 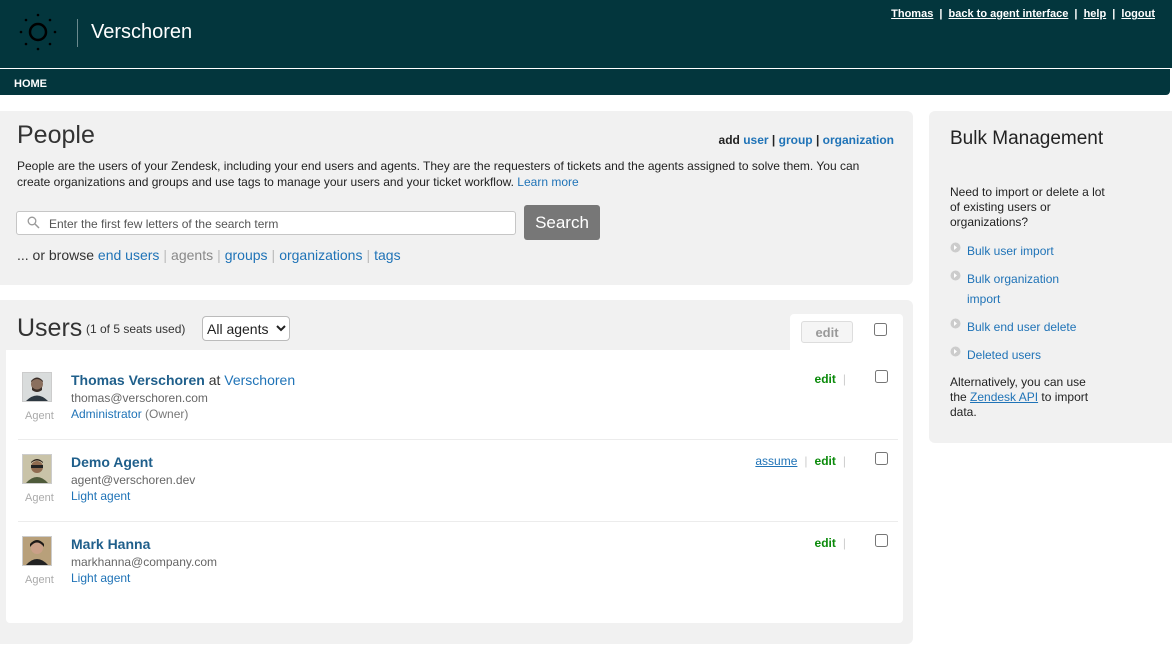 I want to click on add-user-link: user, so click(x=755, y=140).